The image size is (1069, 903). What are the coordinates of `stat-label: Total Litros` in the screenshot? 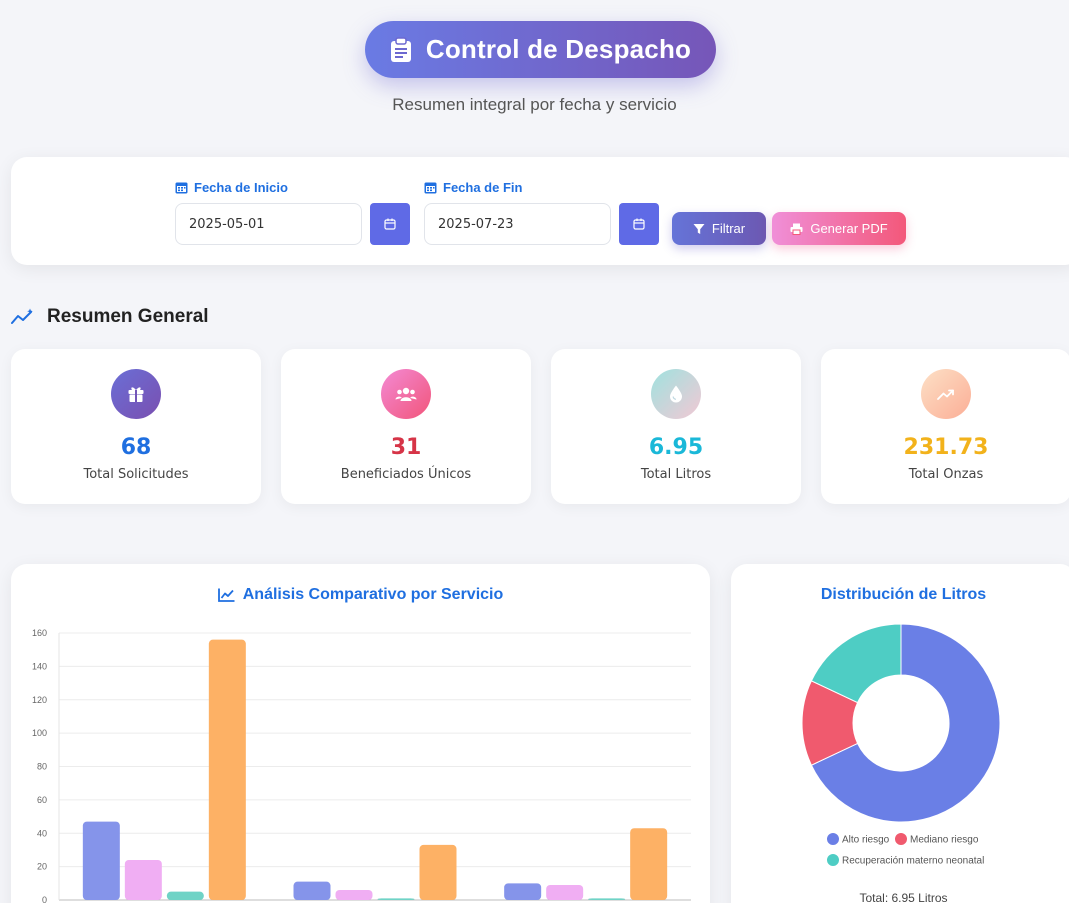 It's located at (676, 474).